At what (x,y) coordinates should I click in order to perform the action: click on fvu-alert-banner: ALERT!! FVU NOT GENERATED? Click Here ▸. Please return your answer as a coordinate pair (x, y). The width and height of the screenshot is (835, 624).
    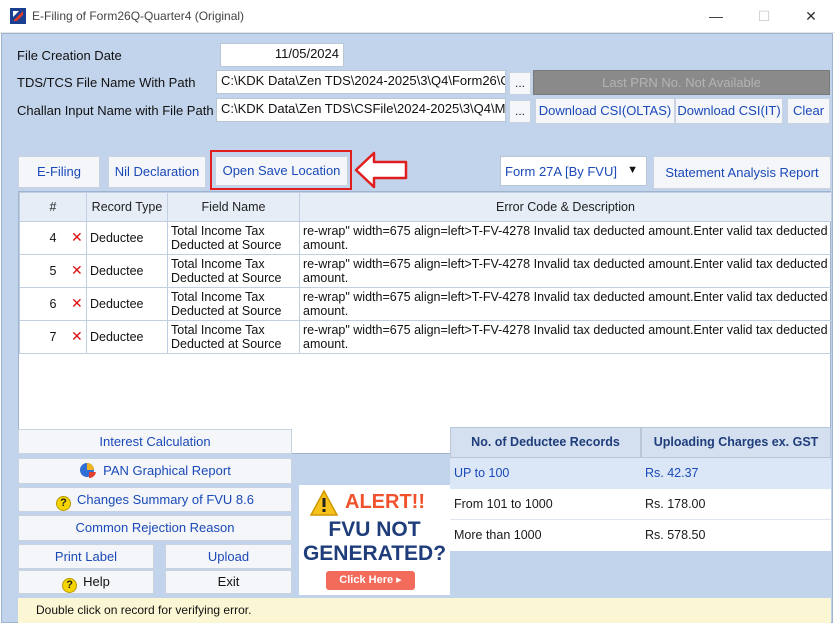
    Looking at the image, I should click on (374, 540).